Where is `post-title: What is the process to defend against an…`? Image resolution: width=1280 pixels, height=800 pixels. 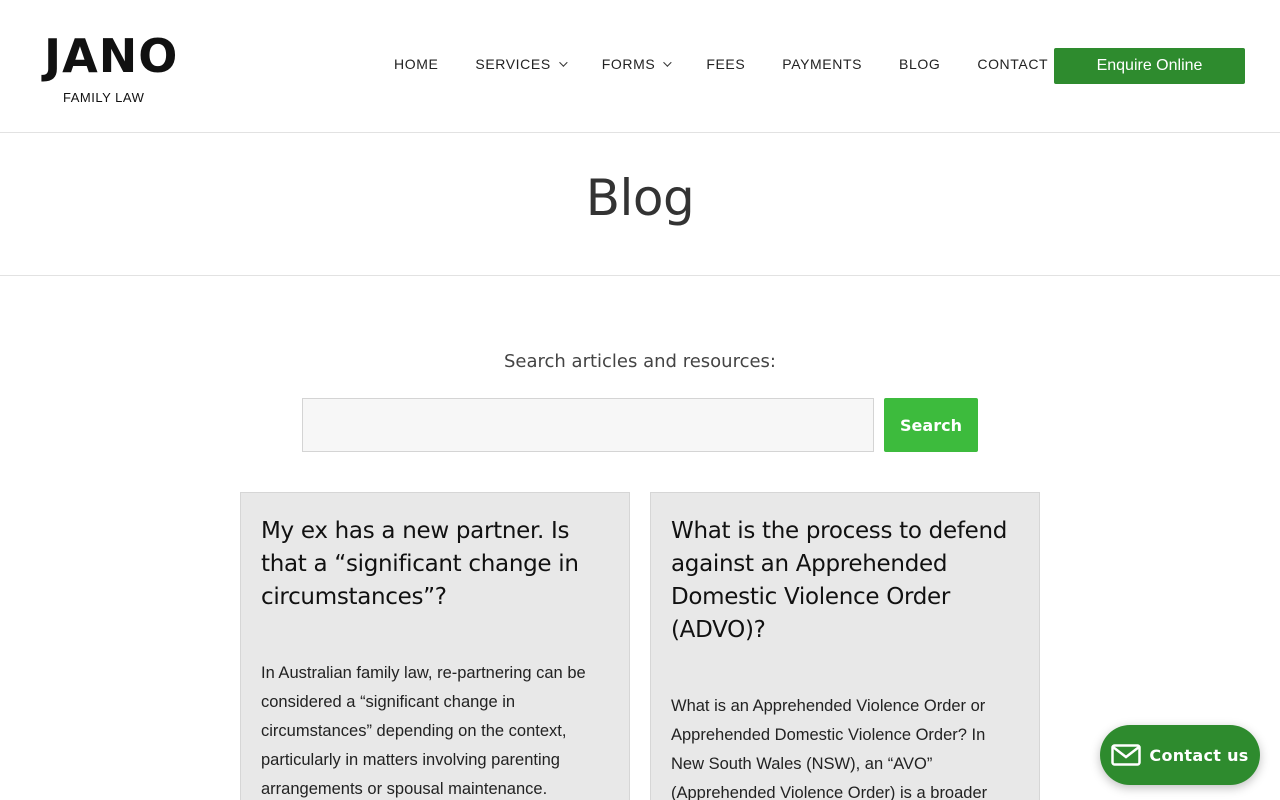 post-title: What is the process to defend against an… is located at coordinates (845, 581).